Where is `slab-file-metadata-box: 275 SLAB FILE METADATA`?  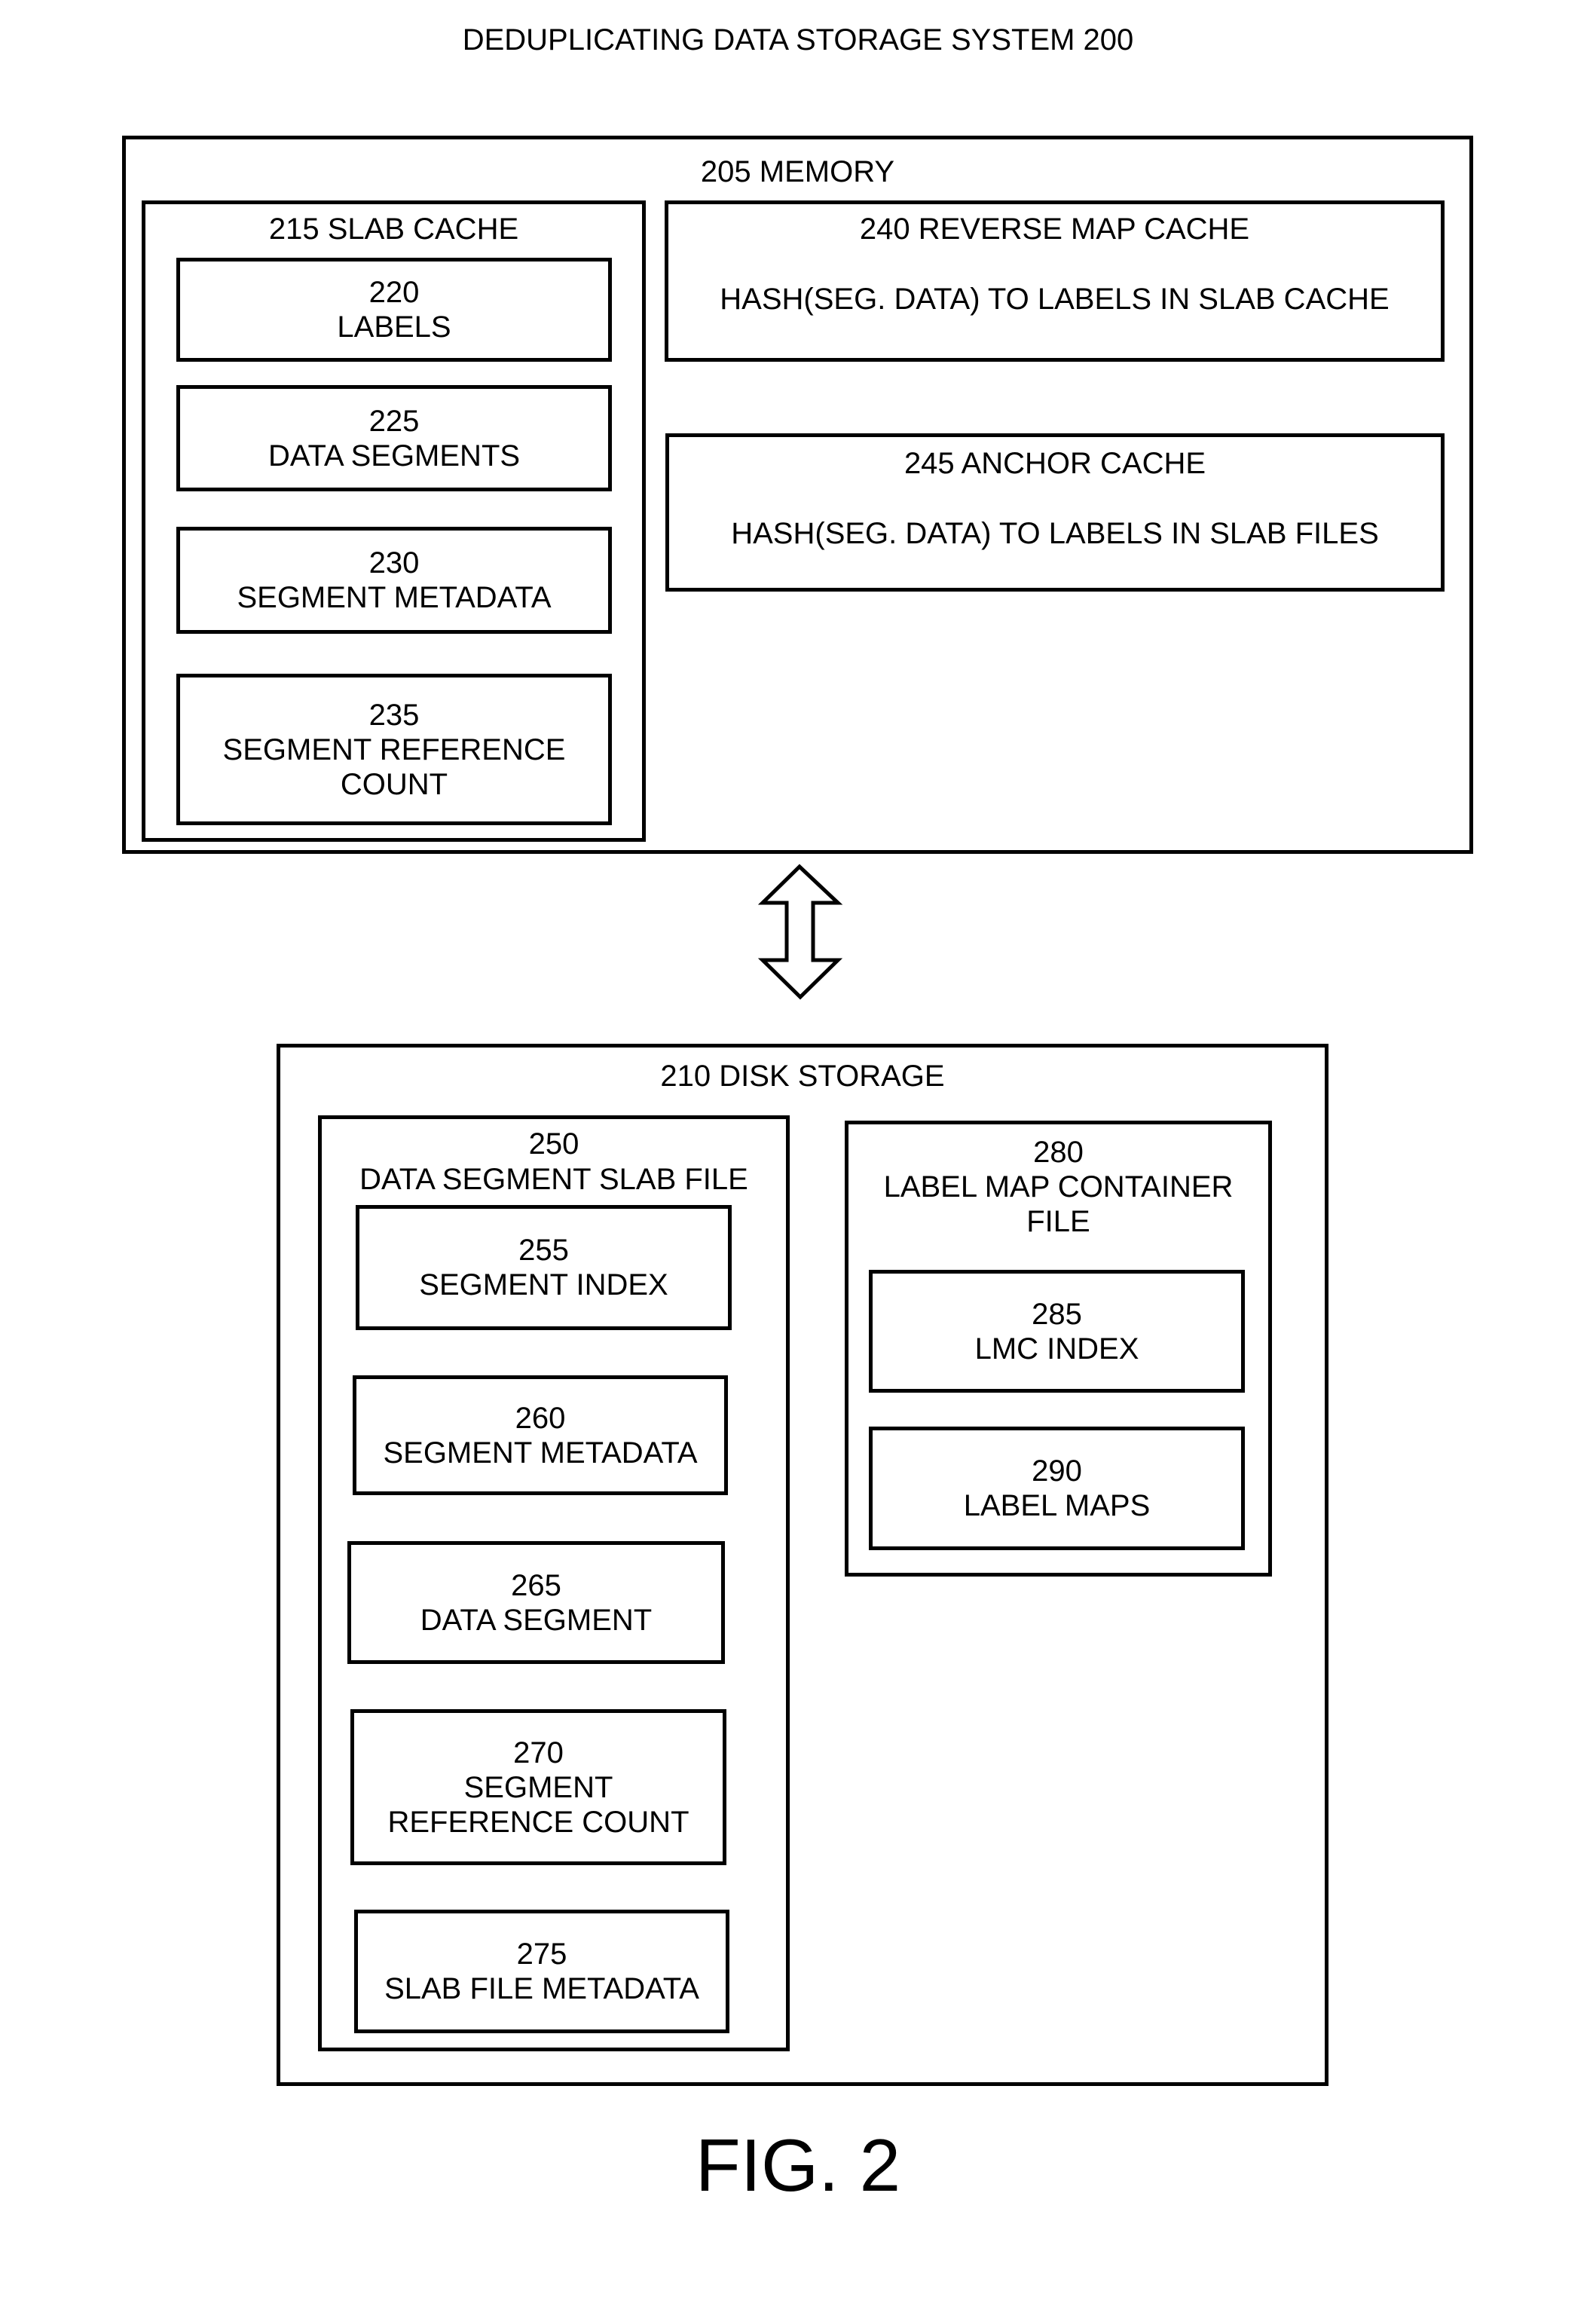 slab-file-metadata-box: 275 SLAB FILE METADATA is located at coordinates (541, 1971).